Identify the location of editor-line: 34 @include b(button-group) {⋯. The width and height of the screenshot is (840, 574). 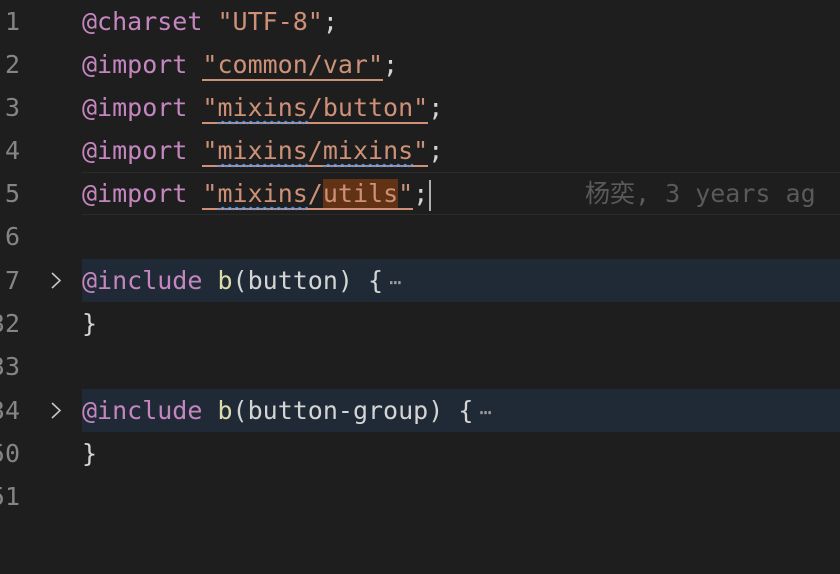
(420, 410).